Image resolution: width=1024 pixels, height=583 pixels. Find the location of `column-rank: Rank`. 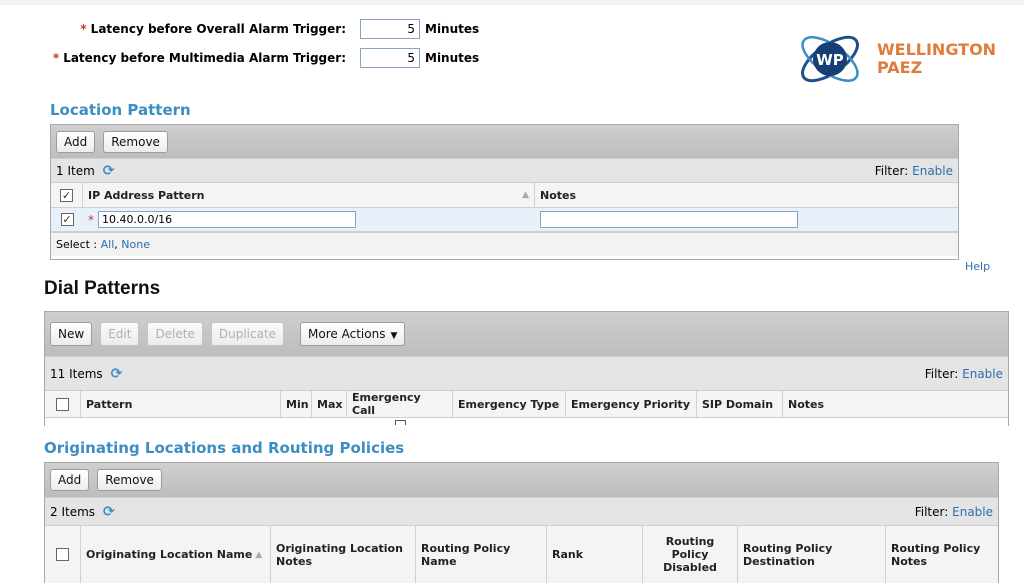

column-rank: Rank is located at coordinates (595, 554).